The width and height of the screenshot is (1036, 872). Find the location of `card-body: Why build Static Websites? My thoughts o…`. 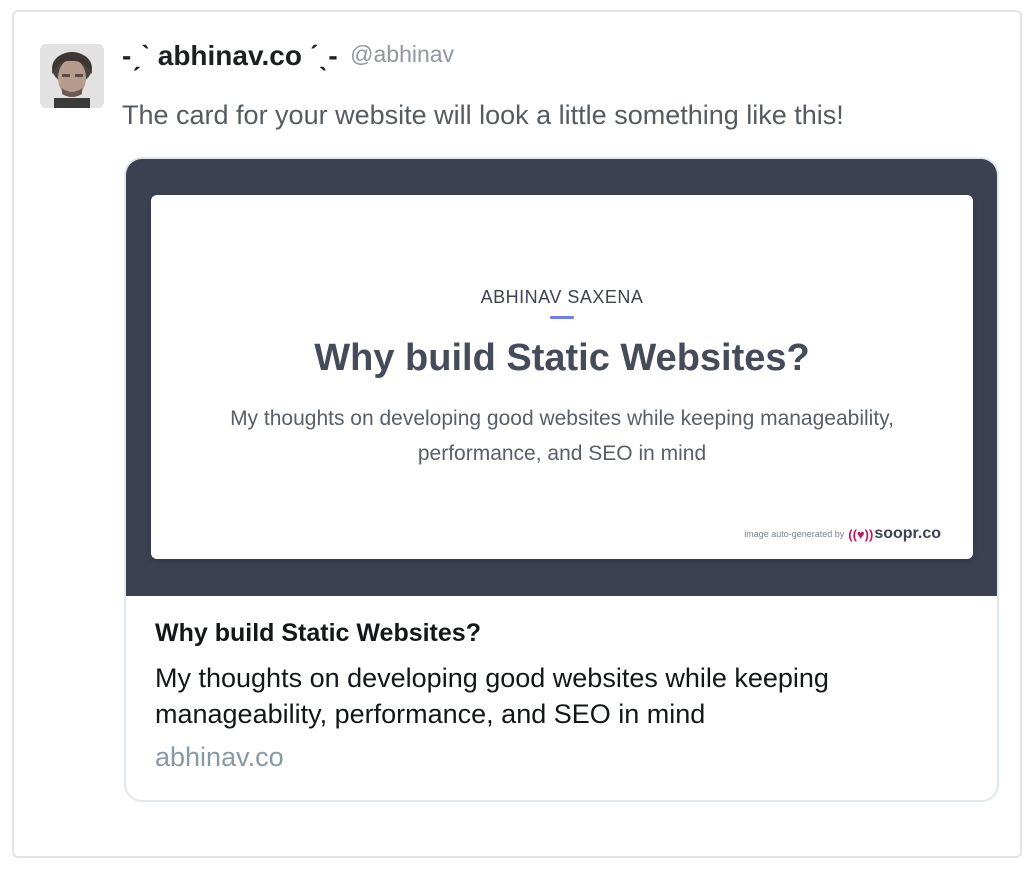

card-body: Why build Static Websites? My thoughts o… is located at coordinates (566, 696).